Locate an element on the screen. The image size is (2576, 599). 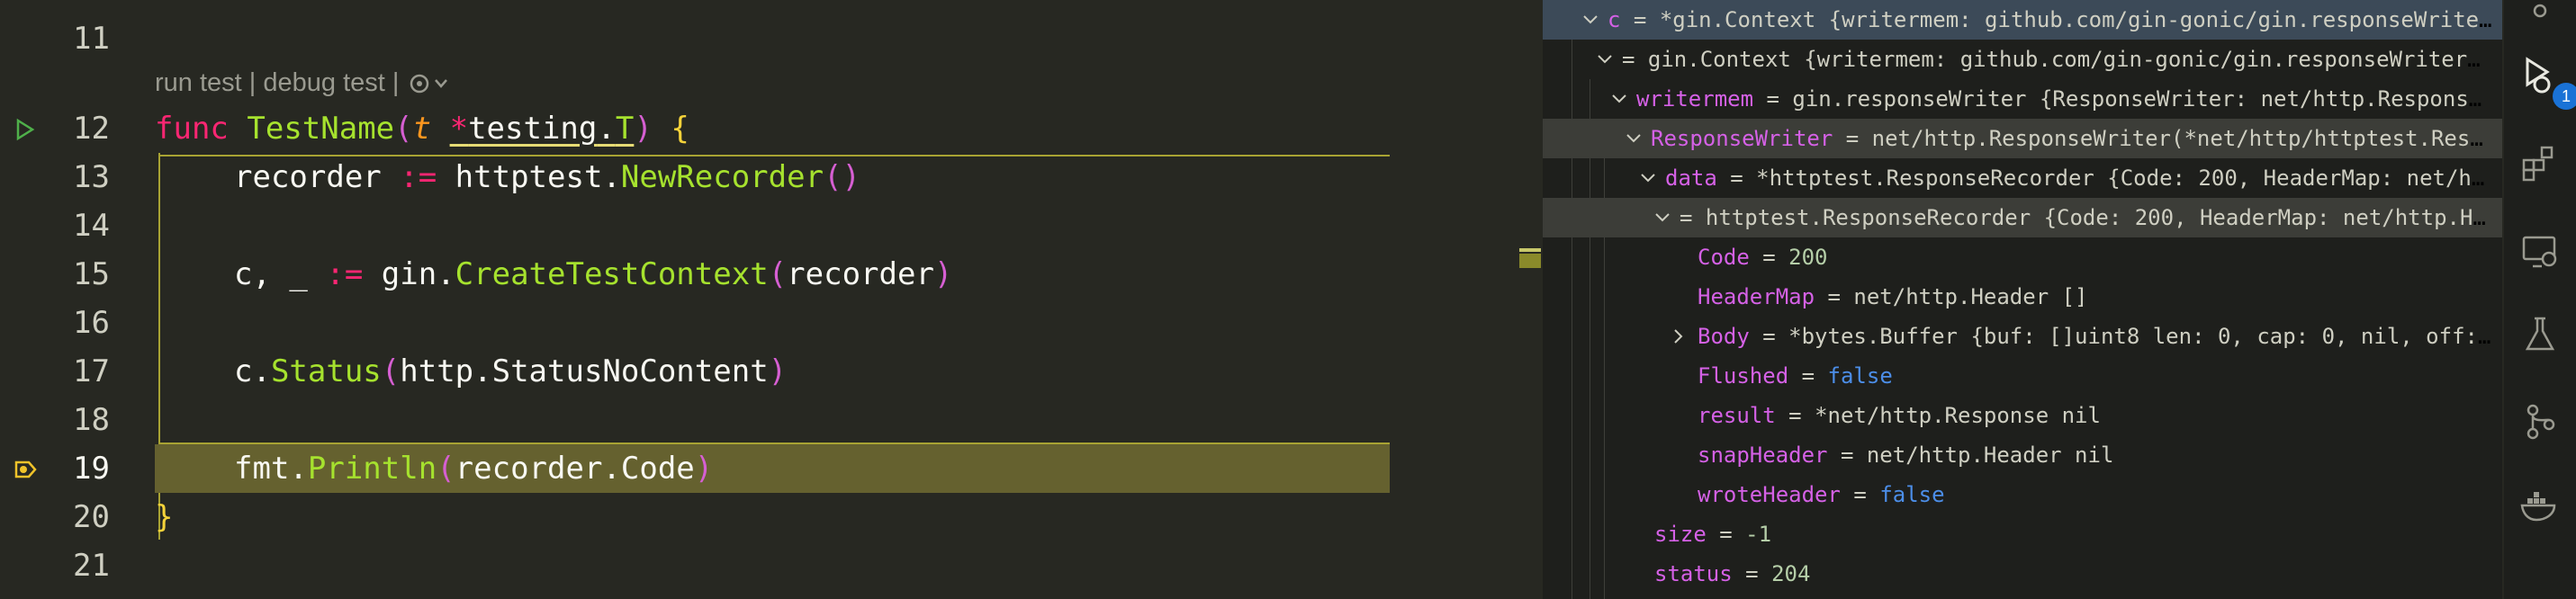
variable-name: c is located at coordinates (1614, 19).